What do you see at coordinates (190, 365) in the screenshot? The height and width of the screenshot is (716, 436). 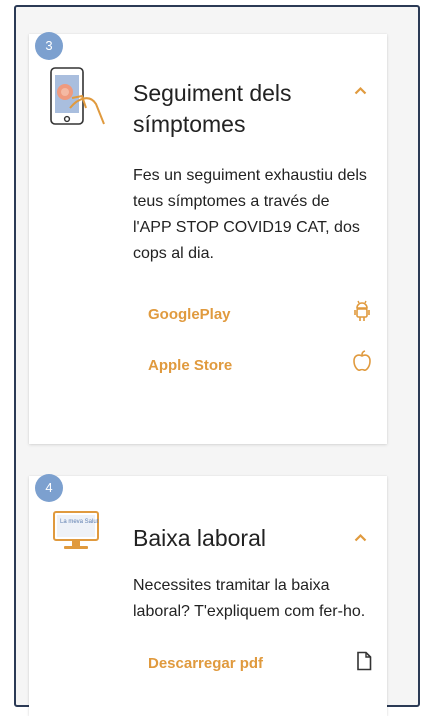 I see `apple-store-link: Apple Store` at bounding box center [190, 365].